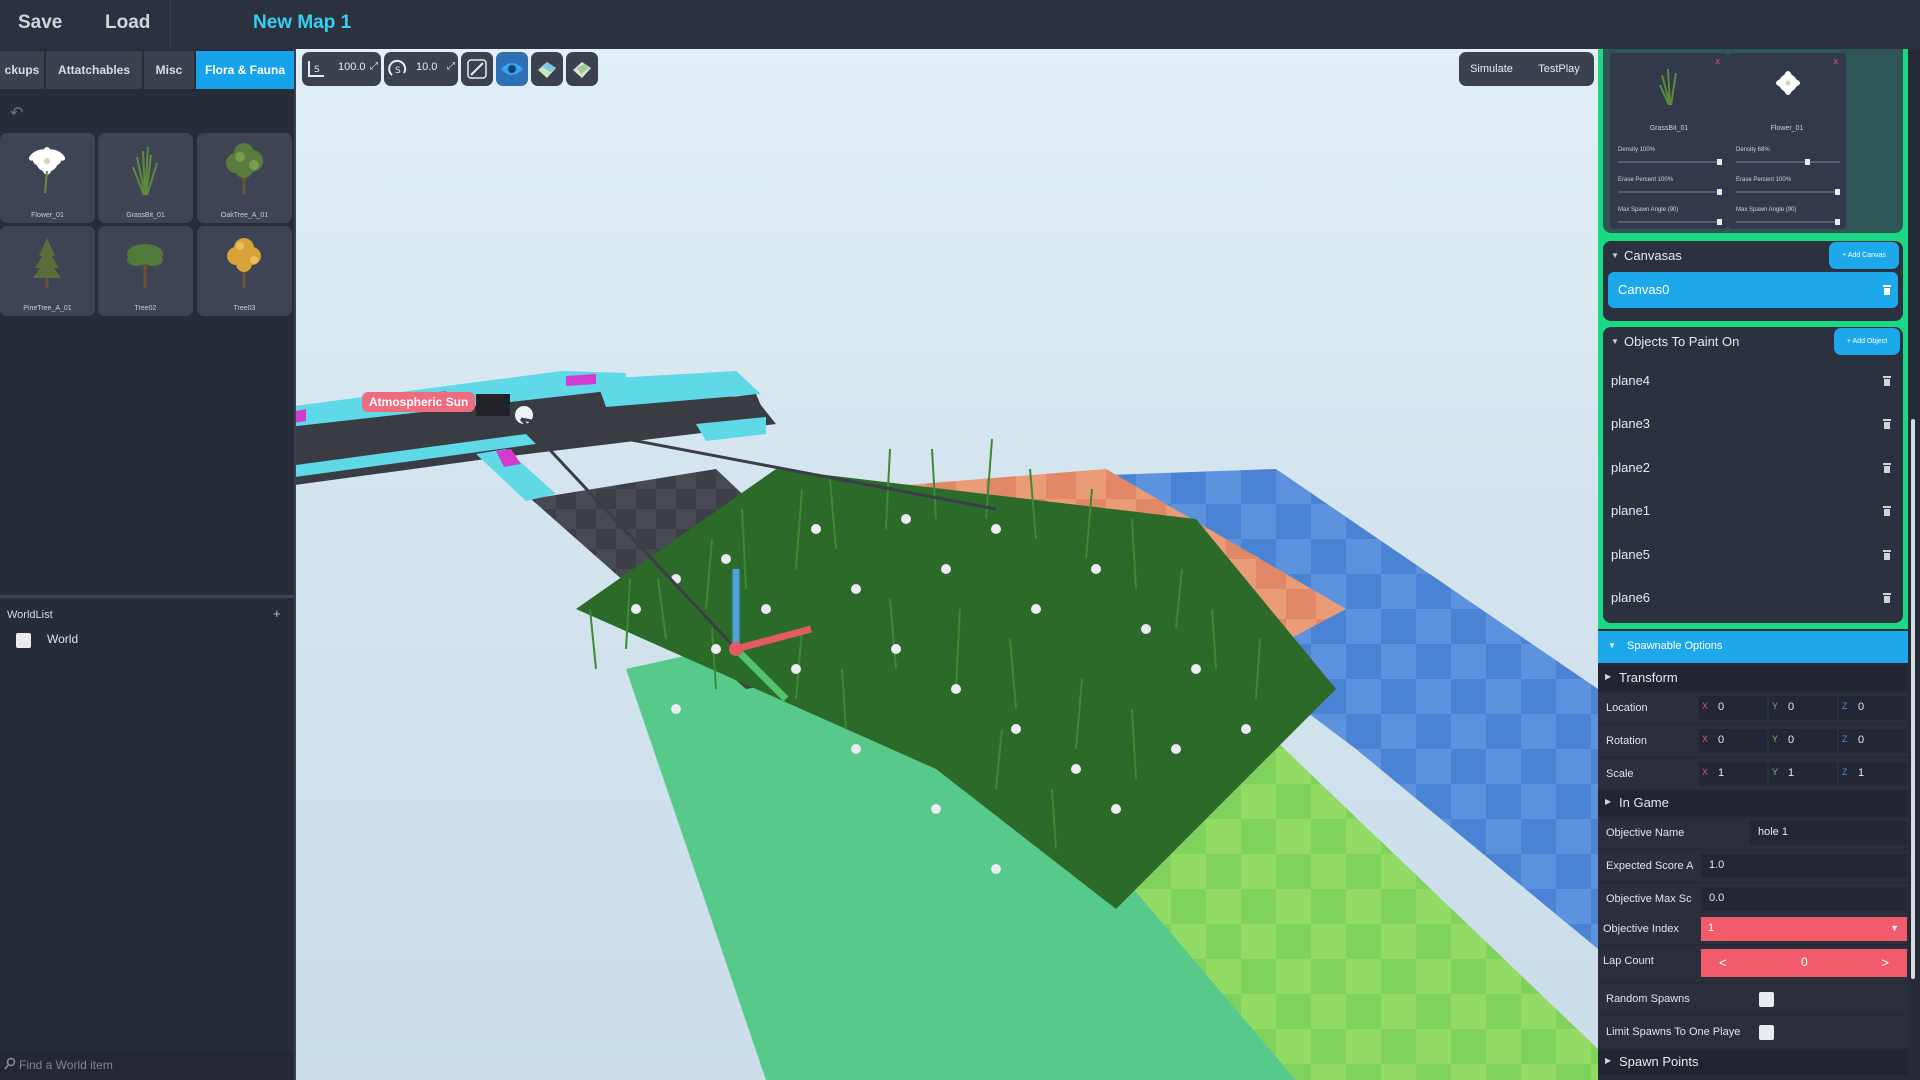 The height and width of the screenshot is (1080, 1920). What do you see at coordinates (1669, 128) in the screenshot?
I see `brush-name: GrassBit_01` at bounding box center [1669, 128].